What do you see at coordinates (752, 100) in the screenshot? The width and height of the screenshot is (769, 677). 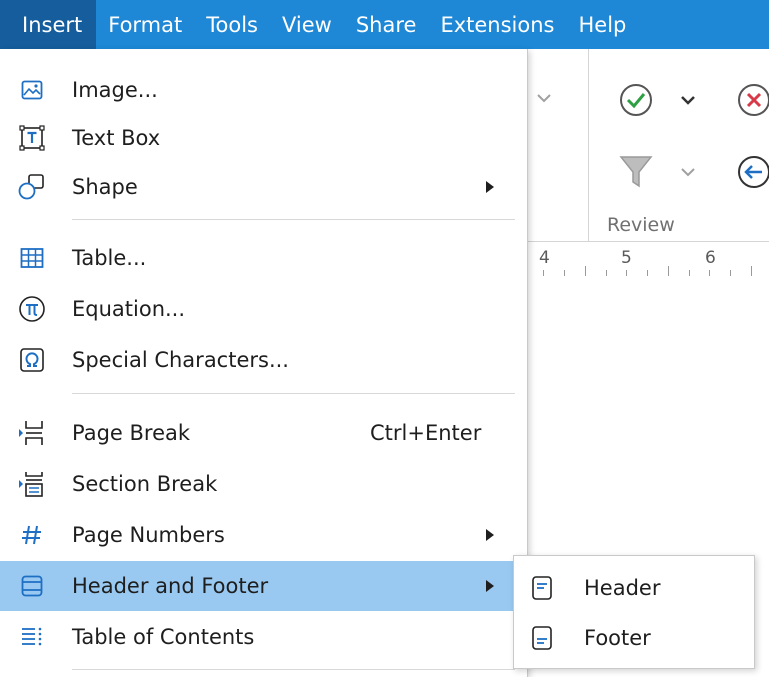 I see `reject-change-icon` at bounding box center [752, 100].